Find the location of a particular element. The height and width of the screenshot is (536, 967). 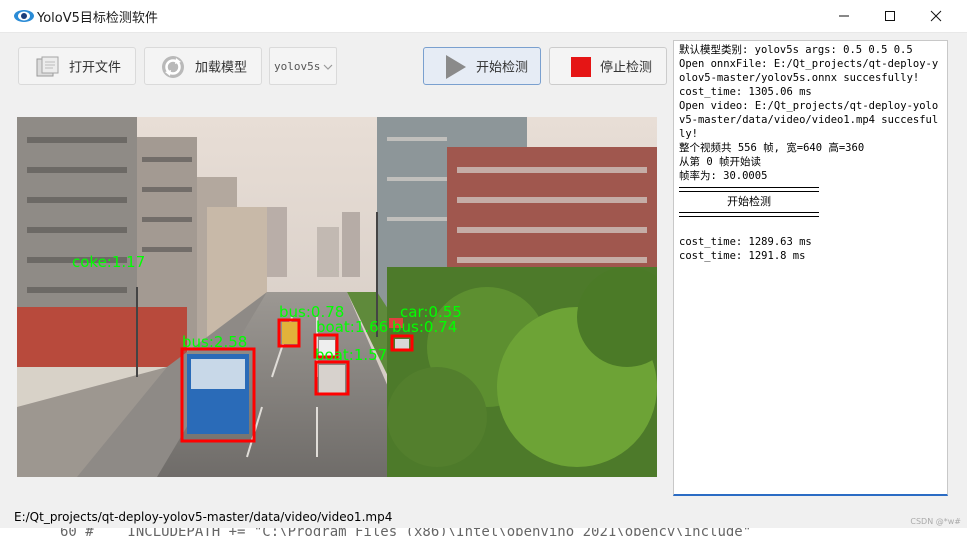

detection-label: boat:1.57 is located at coordinates (351, 355).